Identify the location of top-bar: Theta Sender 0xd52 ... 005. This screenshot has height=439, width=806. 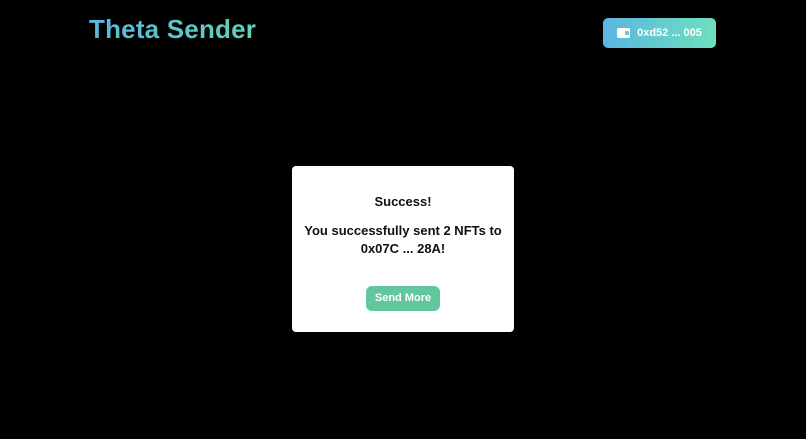
(403, 32).